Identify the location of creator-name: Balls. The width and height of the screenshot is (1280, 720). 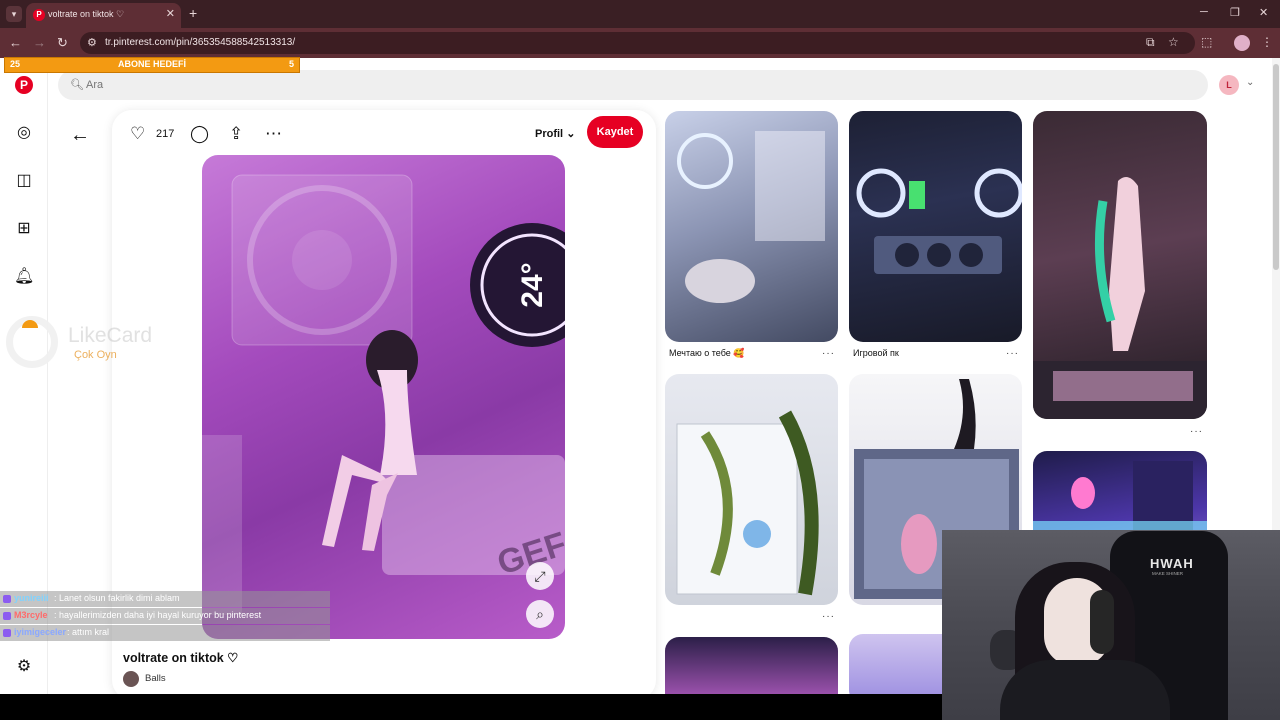
(155, 678).